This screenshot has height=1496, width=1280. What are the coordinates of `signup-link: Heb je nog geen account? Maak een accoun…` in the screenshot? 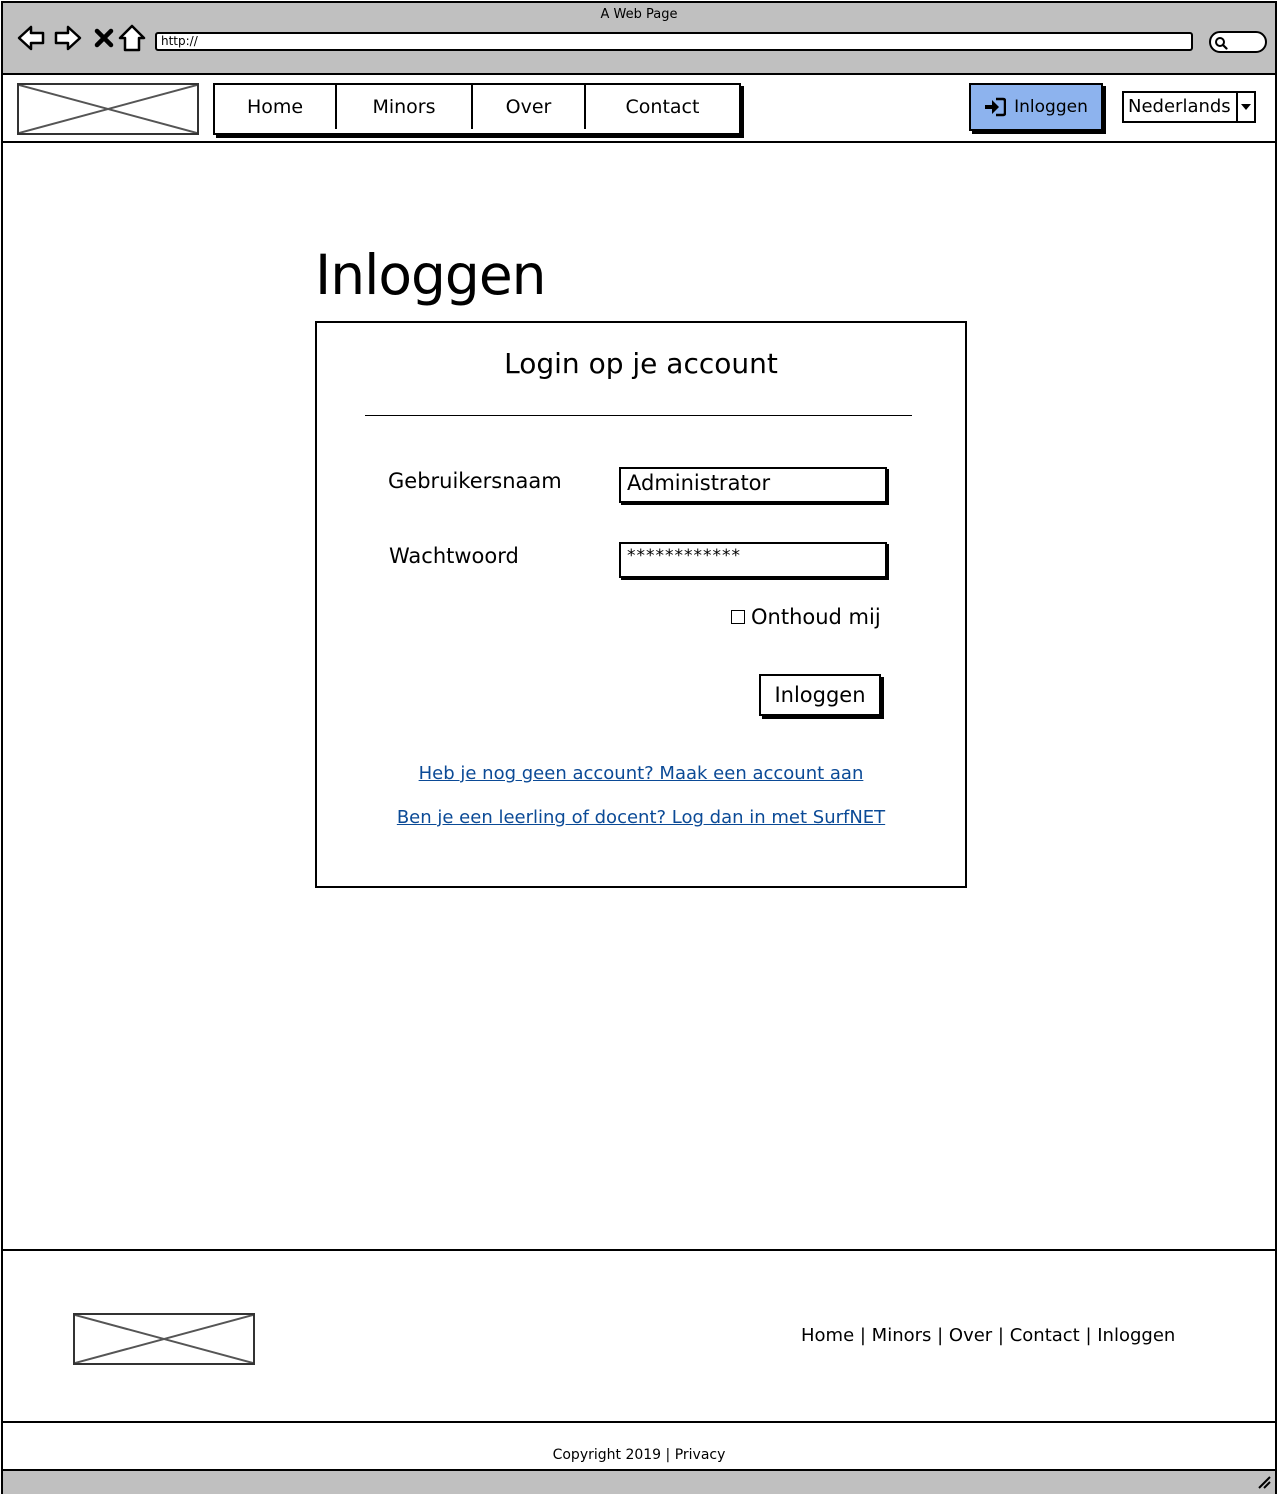 It's located at (641, 773).